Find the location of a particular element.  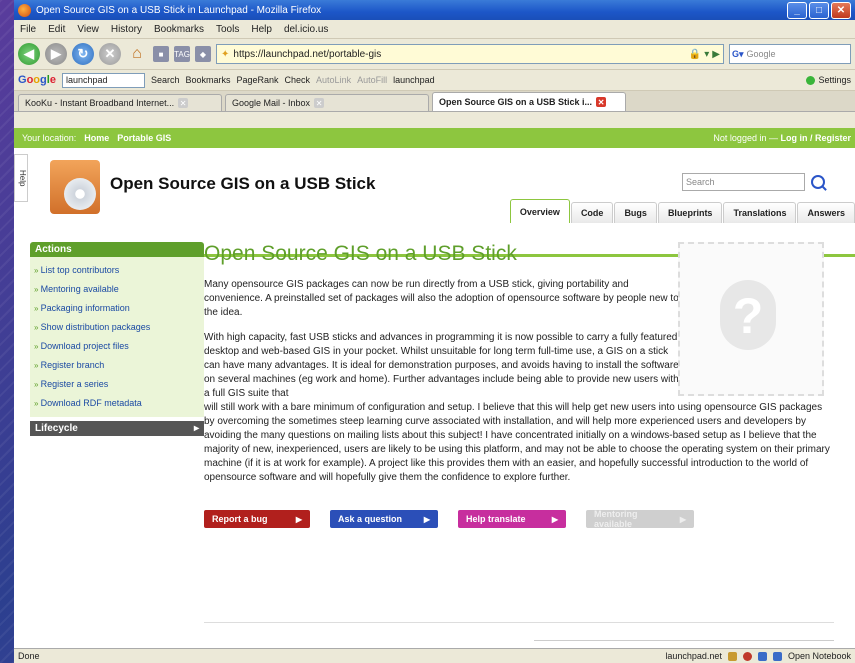

lock-icon: 🔒 is located at coordinates (695, 54).